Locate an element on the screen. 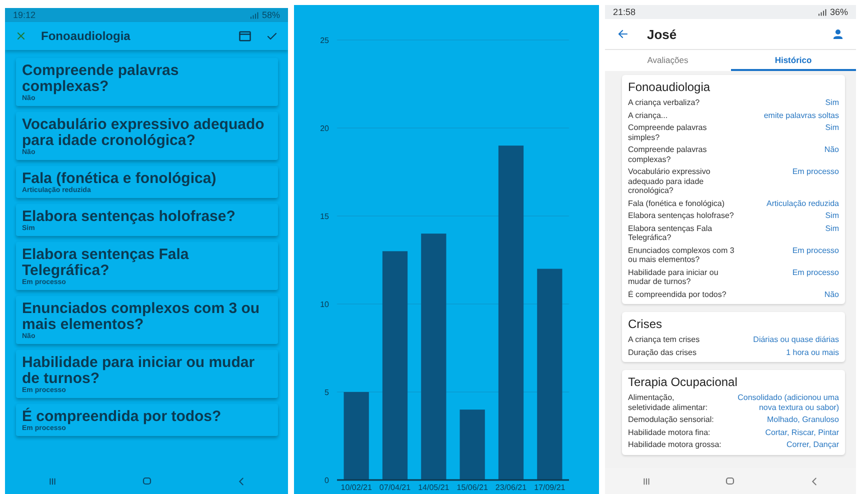  question-text: Habilidade para iniciar ou mudar de turnos? is located at coordinates (139, 371).